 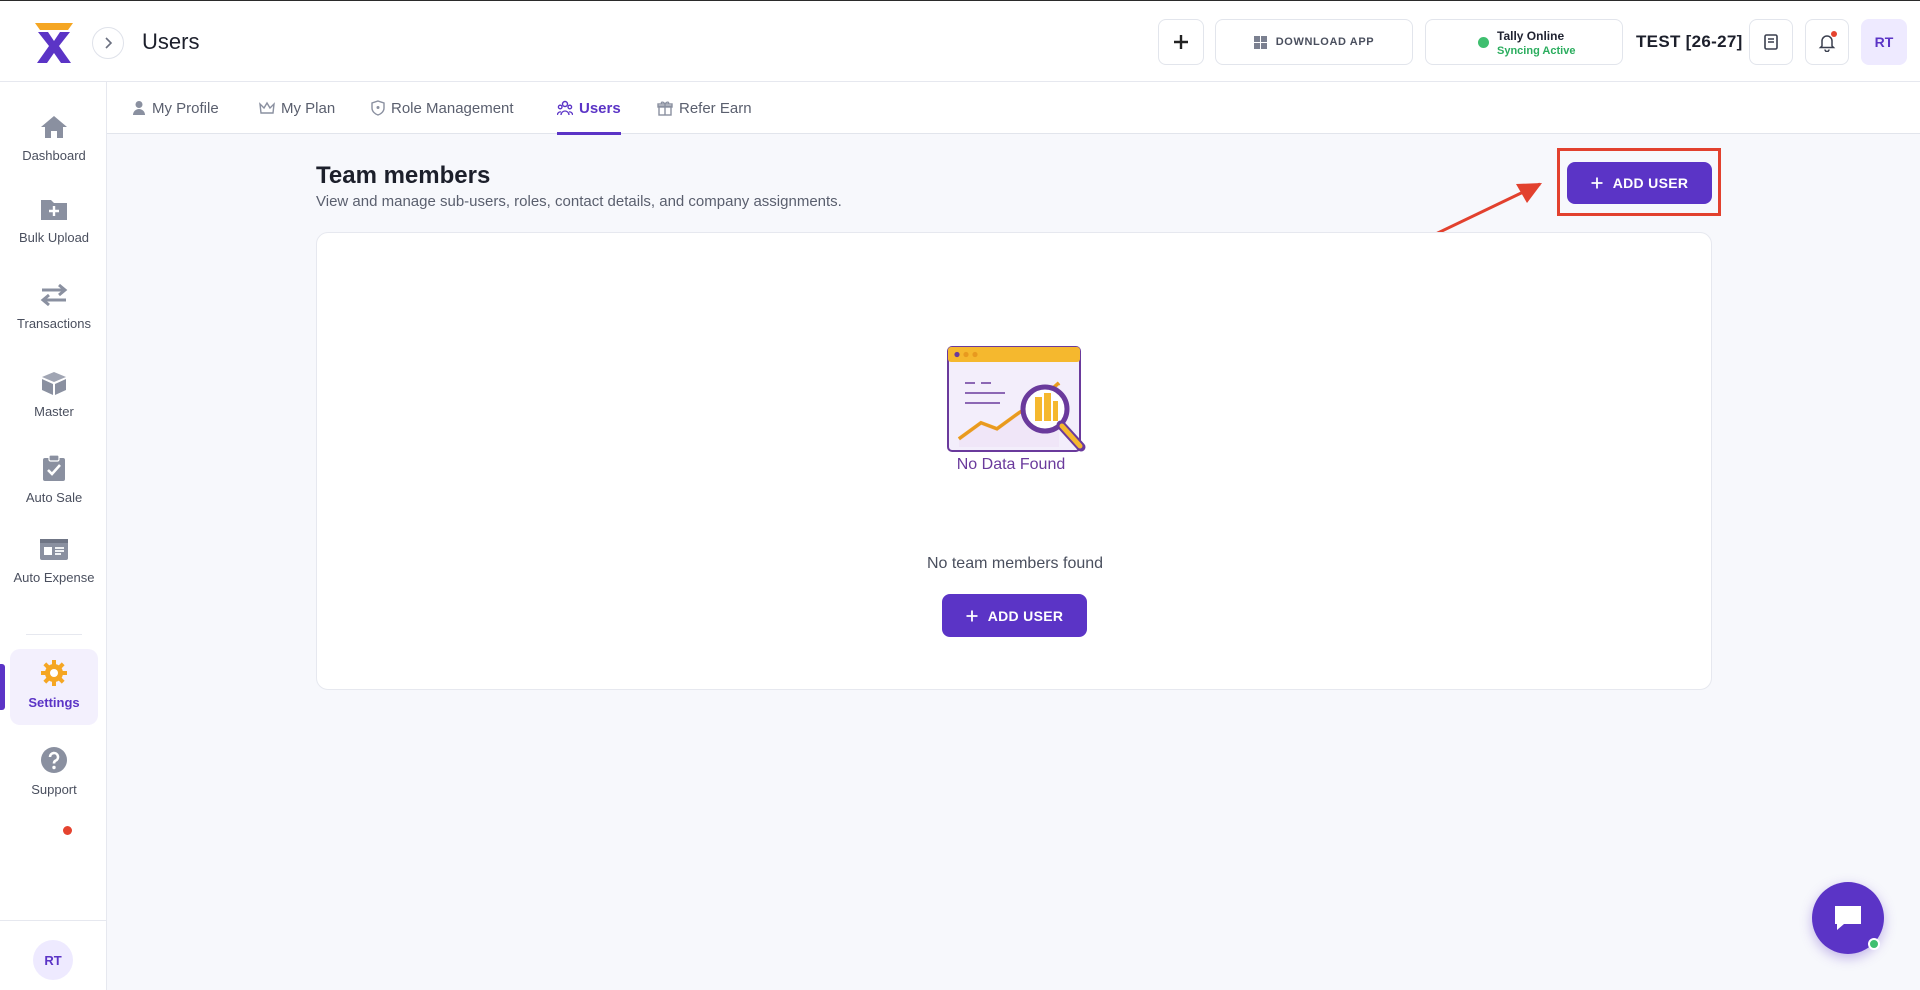 What do you see at coordinates (54, 760) in the screenshot?
I see `help-icon` at bounding box center [54, 760].